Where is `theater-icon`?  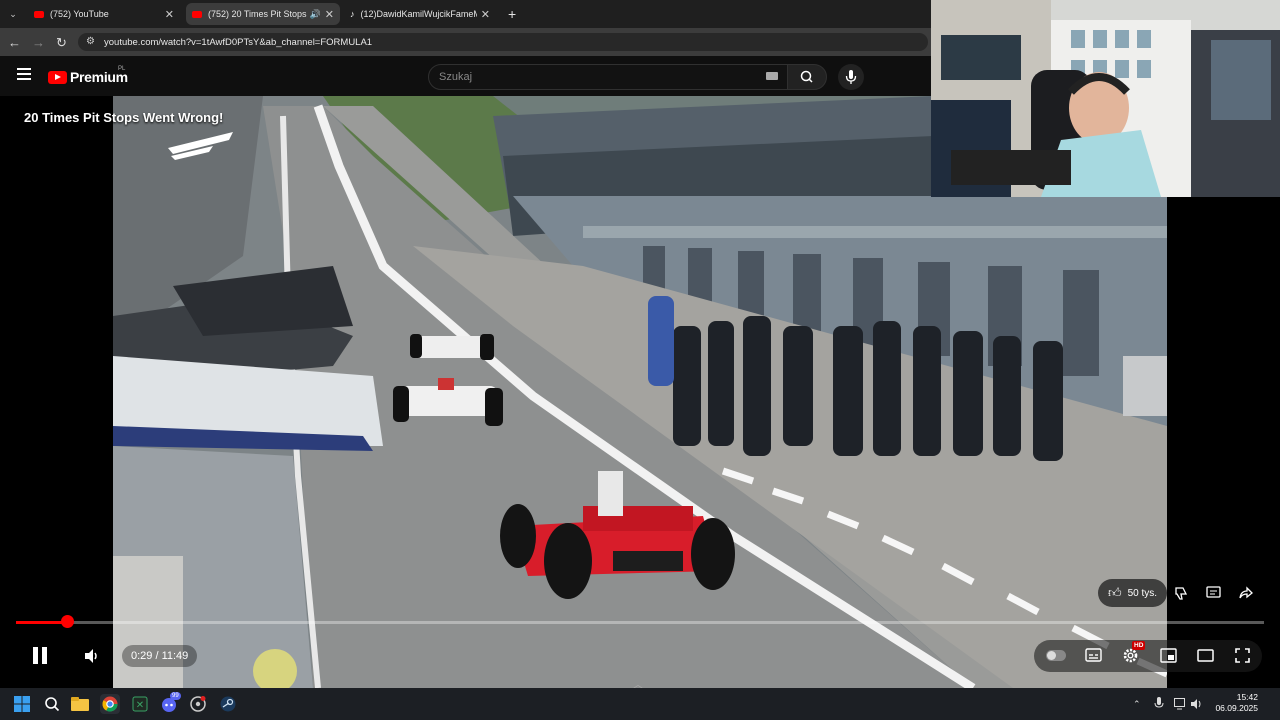 theater-icon is located at coordinates (1205, 655).